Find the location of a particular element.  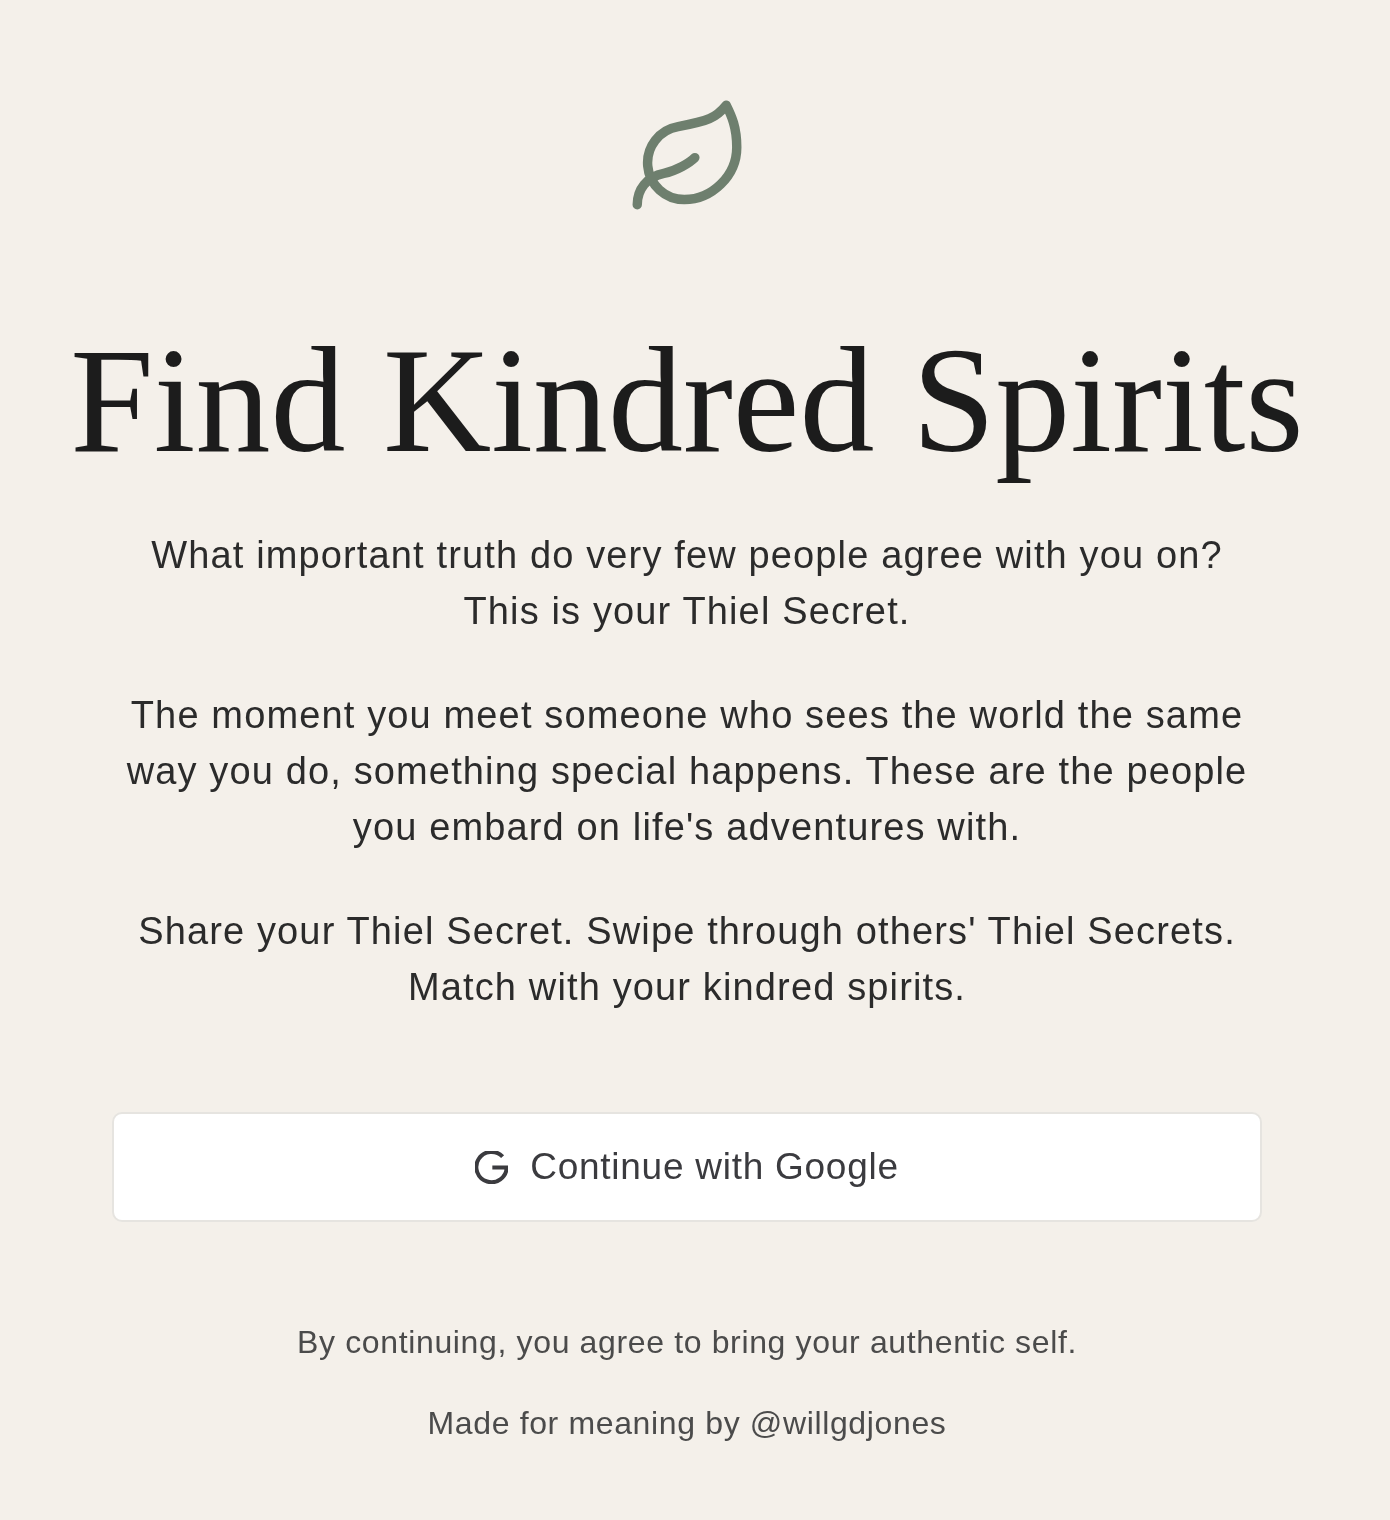

continue-with-google-button: Continue with Google is located at coordinates (687, 1167).